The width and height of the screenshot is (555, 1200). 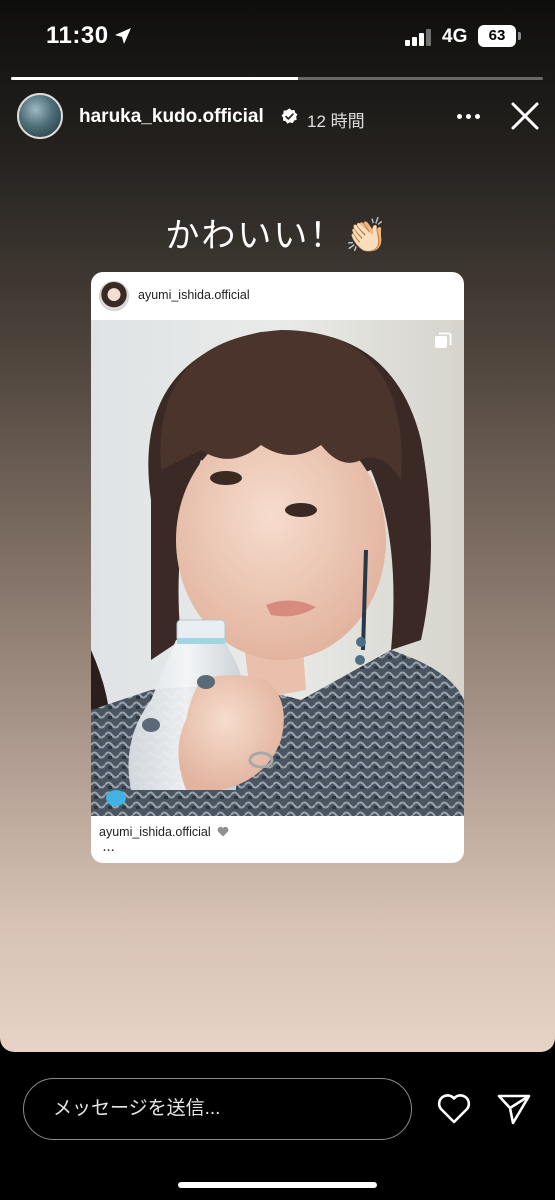 What do you see at coordinates (499, 36) in the screenshot?
I see `battery-icon: 63` at bounding box center [499, 36].